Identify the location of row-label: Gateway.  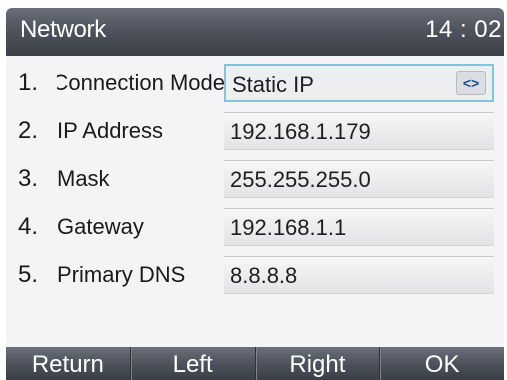
(100, 226).